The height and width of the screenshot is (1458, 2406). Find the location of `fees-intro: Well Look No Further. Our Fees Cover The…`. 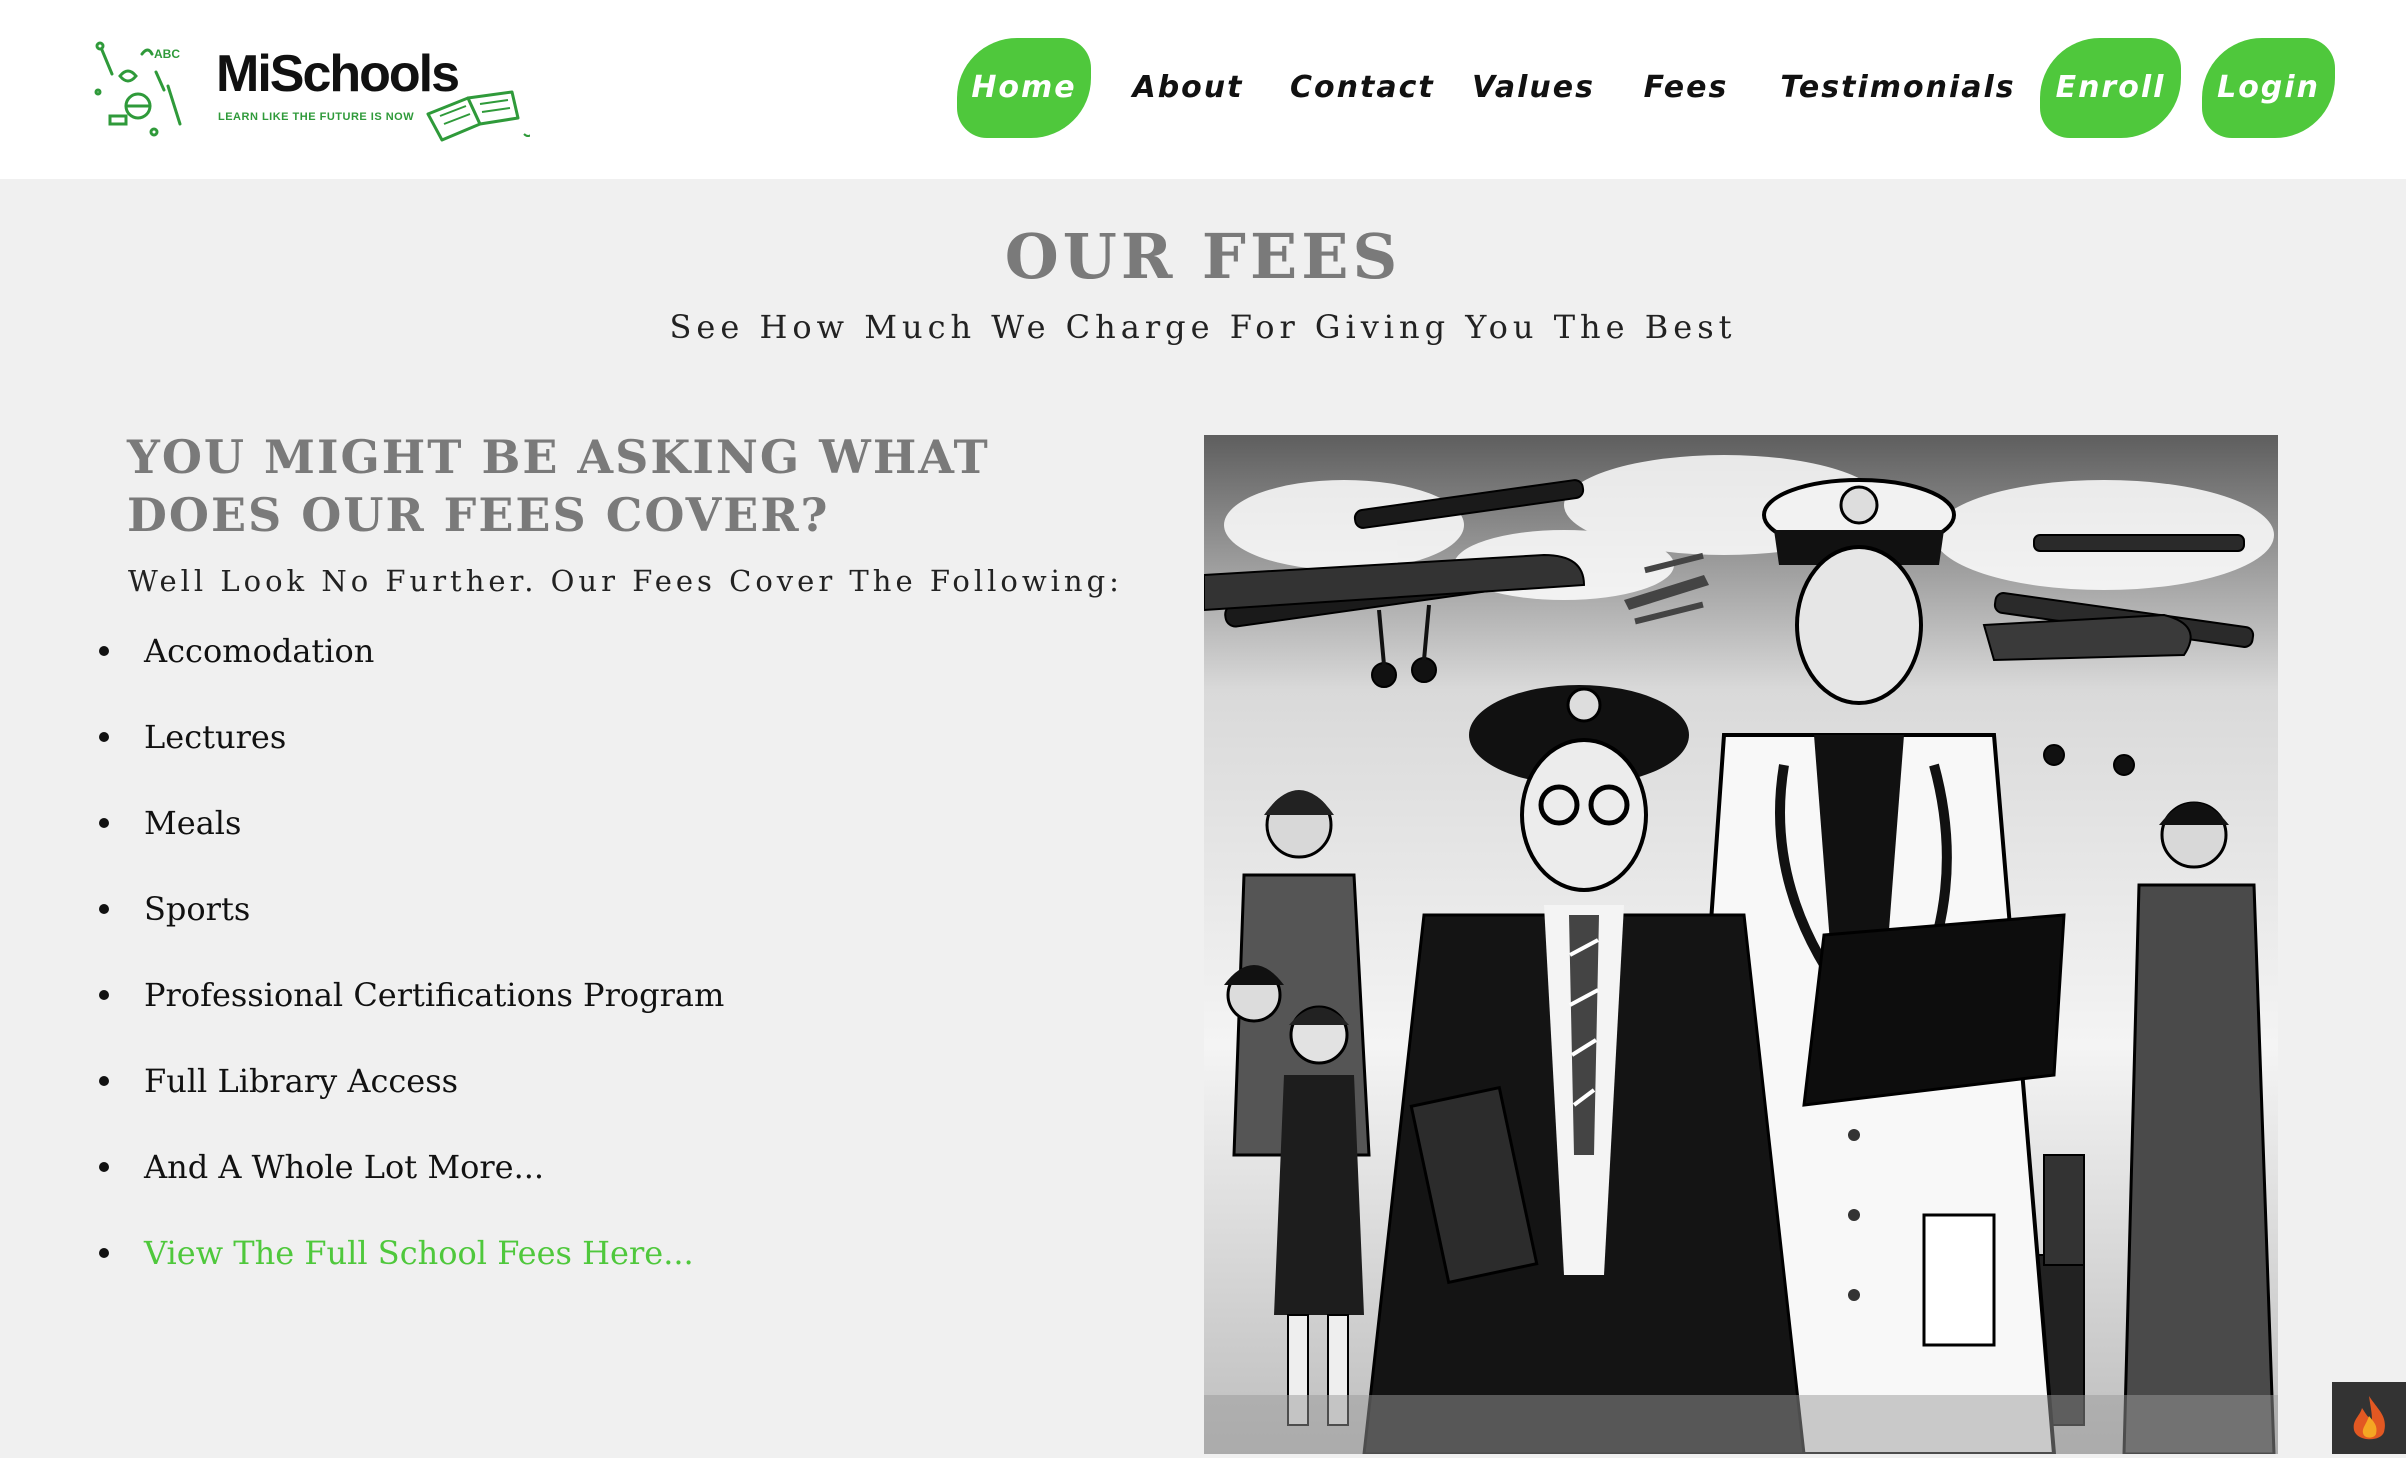

fees-intro: Well Look No Further. Our Fees Cover The… is located at coordinates (625, 581).